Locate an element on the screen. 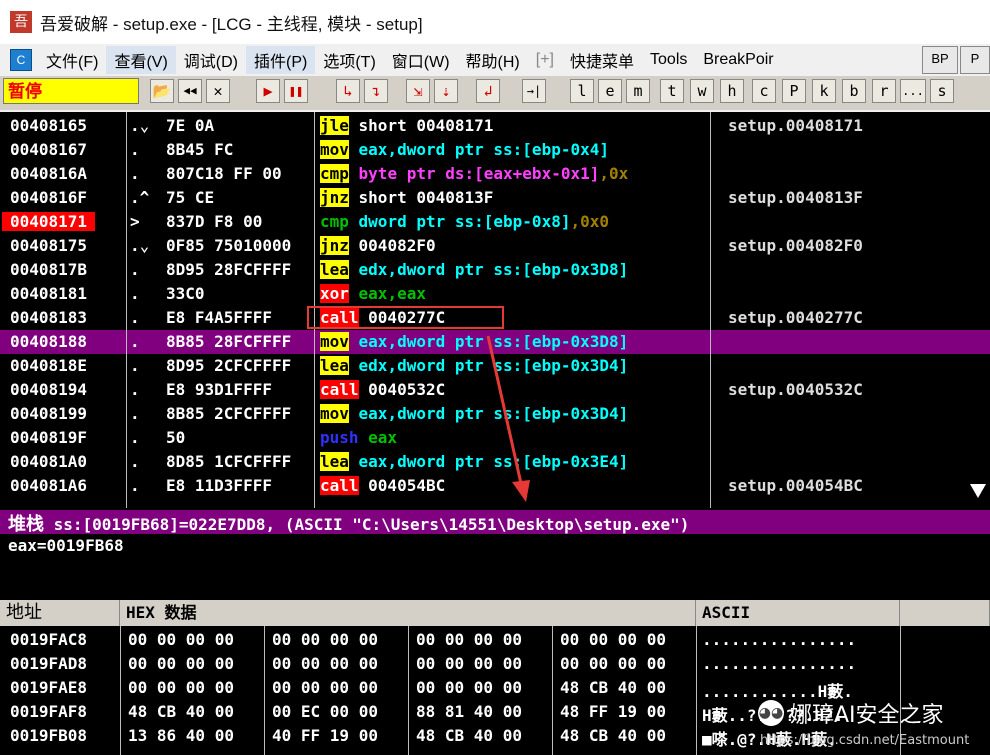  bp-button: BP is located at coordinates (940, 60).